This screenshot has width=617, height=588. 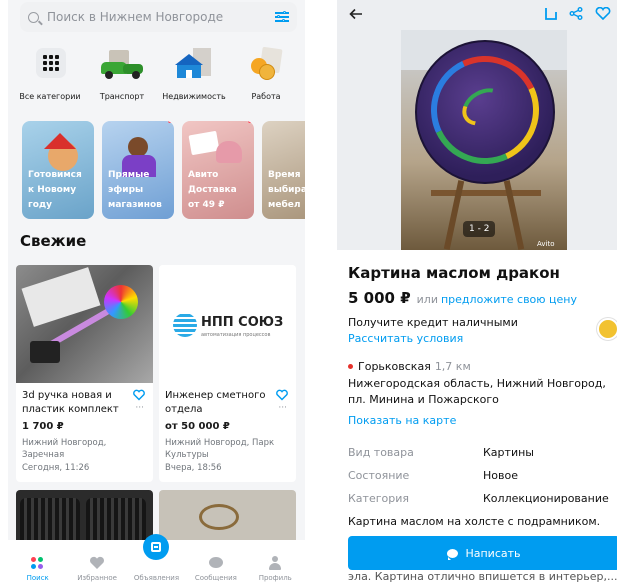 I want to click on story-card: Готовимся к Новому году, so click(x=58, y=170).